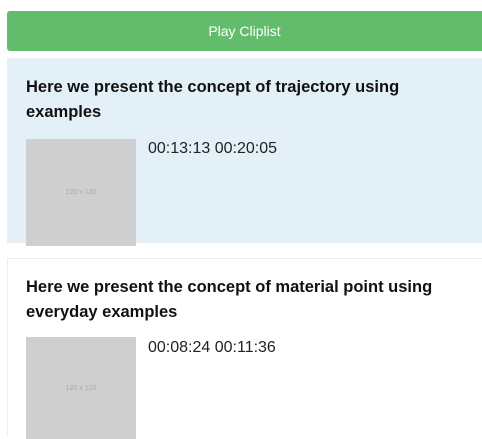 The height and width of the screenshot is (439, 482). What do you see at coordinates (246, 148) in the screenshot?
I see `clip-end-time: 00:20:05` at bounding box center [246, 148].